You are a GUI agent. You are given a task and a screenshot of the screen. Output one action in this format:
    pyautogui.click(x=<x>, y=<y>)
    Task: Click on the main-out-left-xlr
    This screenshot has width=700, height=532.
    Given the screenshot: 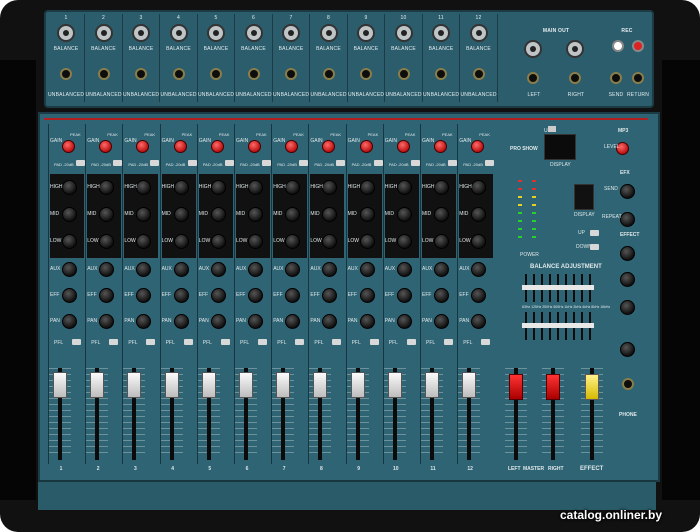 What is the action you would take?
    pyautogui.click(x=533, y=49)
    